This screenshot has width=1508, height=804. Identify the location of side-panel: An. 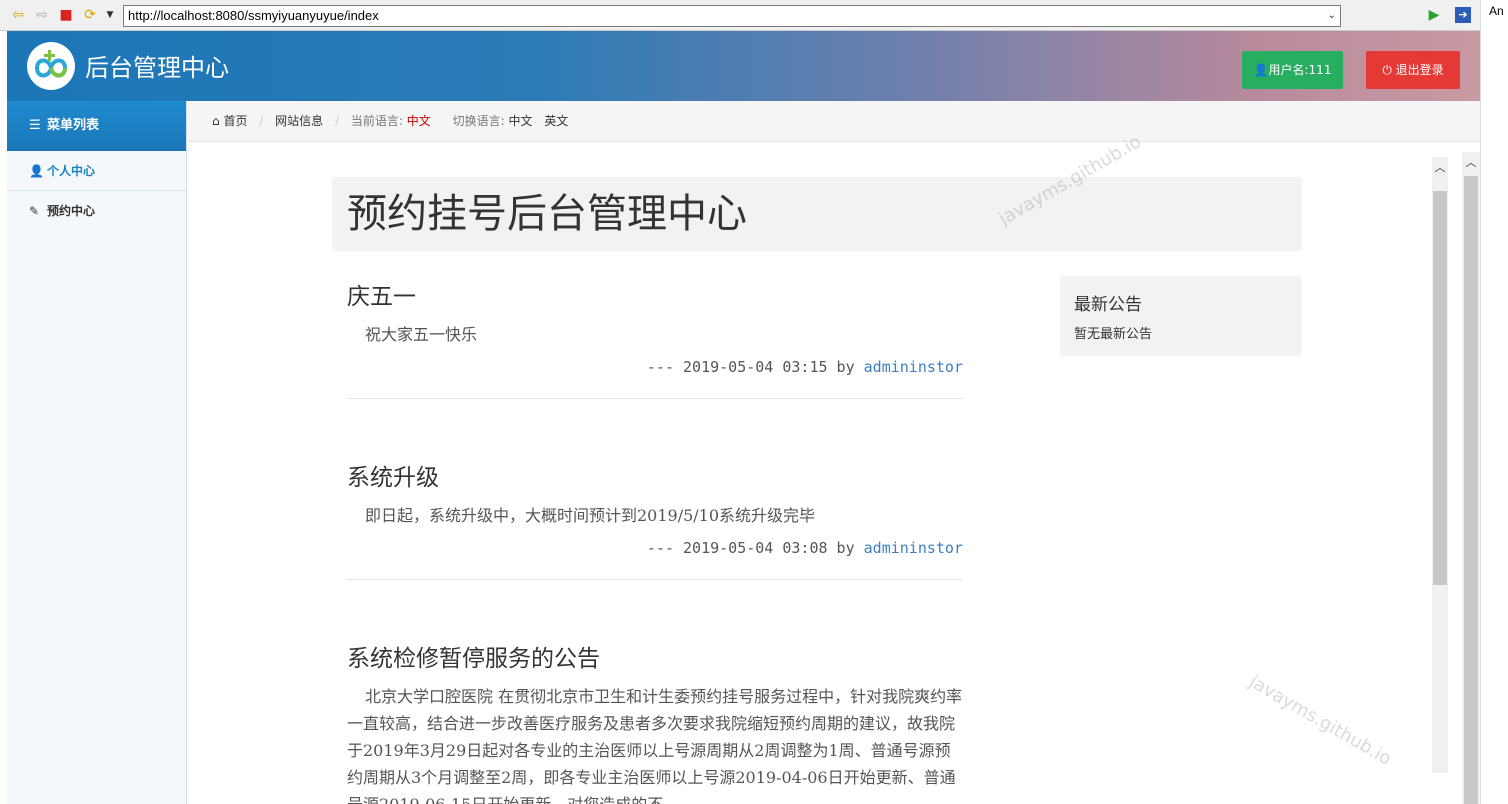
(1494, 402).